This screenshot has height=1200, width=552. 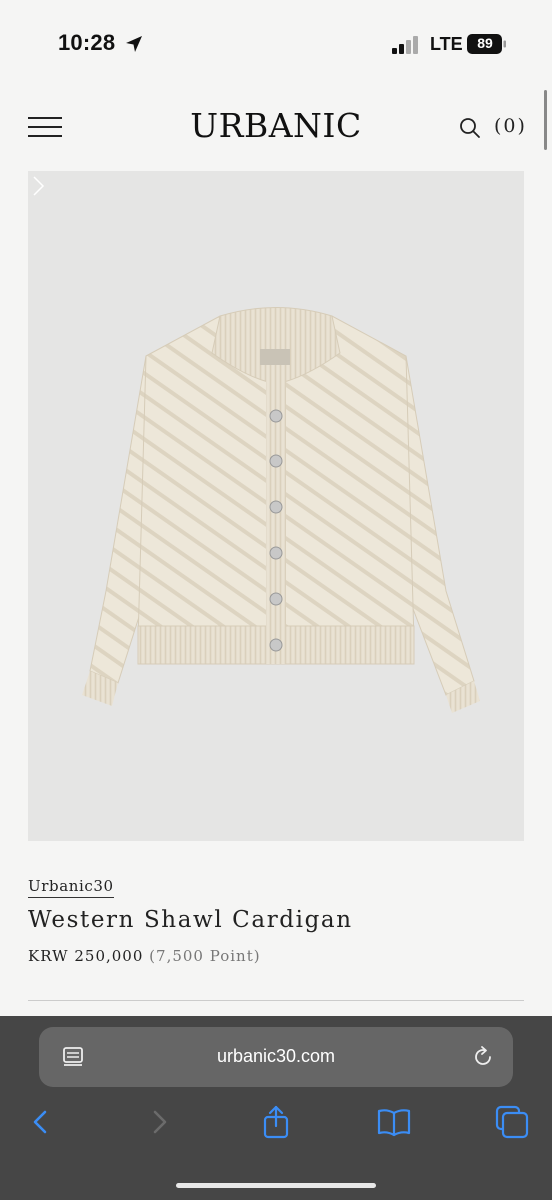 I want to click on back-icon, so click(x=40, y=1122).